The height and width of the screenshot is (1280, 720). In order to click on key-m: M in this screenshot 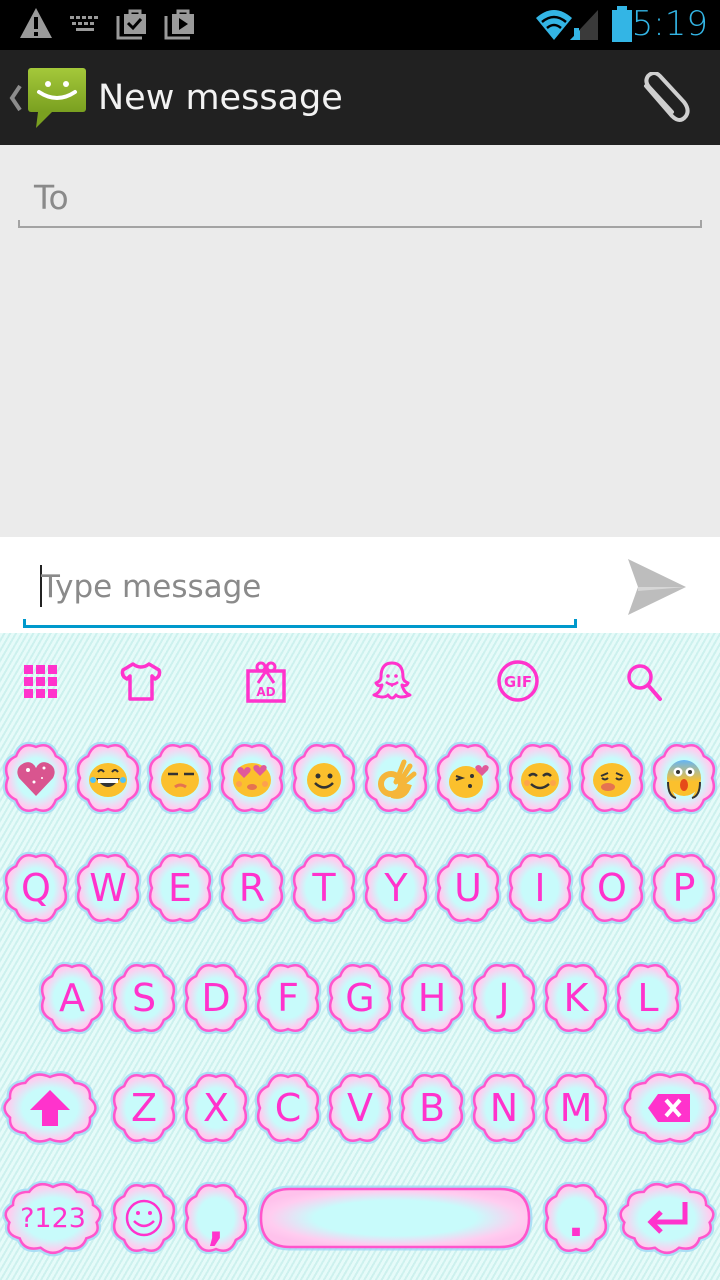, I will do `click(576, 1108)`.